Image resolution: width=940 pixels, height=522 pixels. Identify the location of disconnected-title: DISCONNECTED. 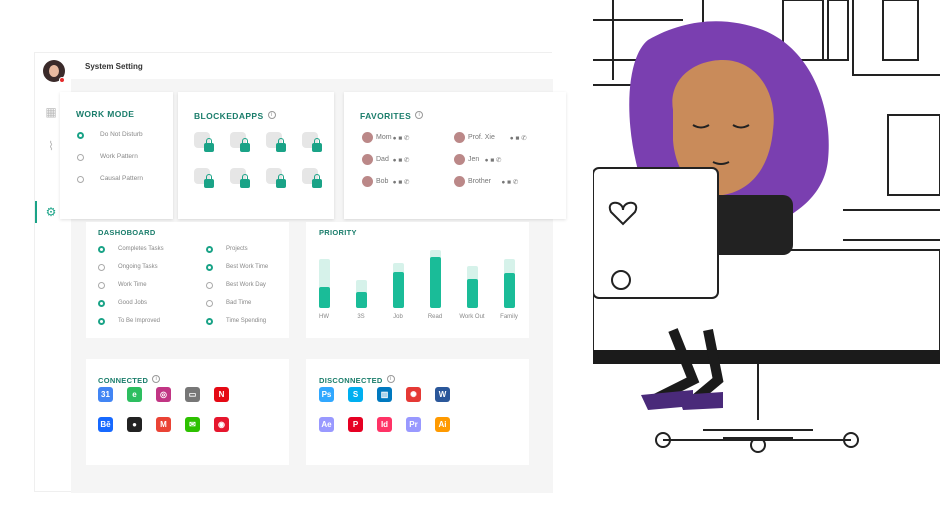
(351, 380).